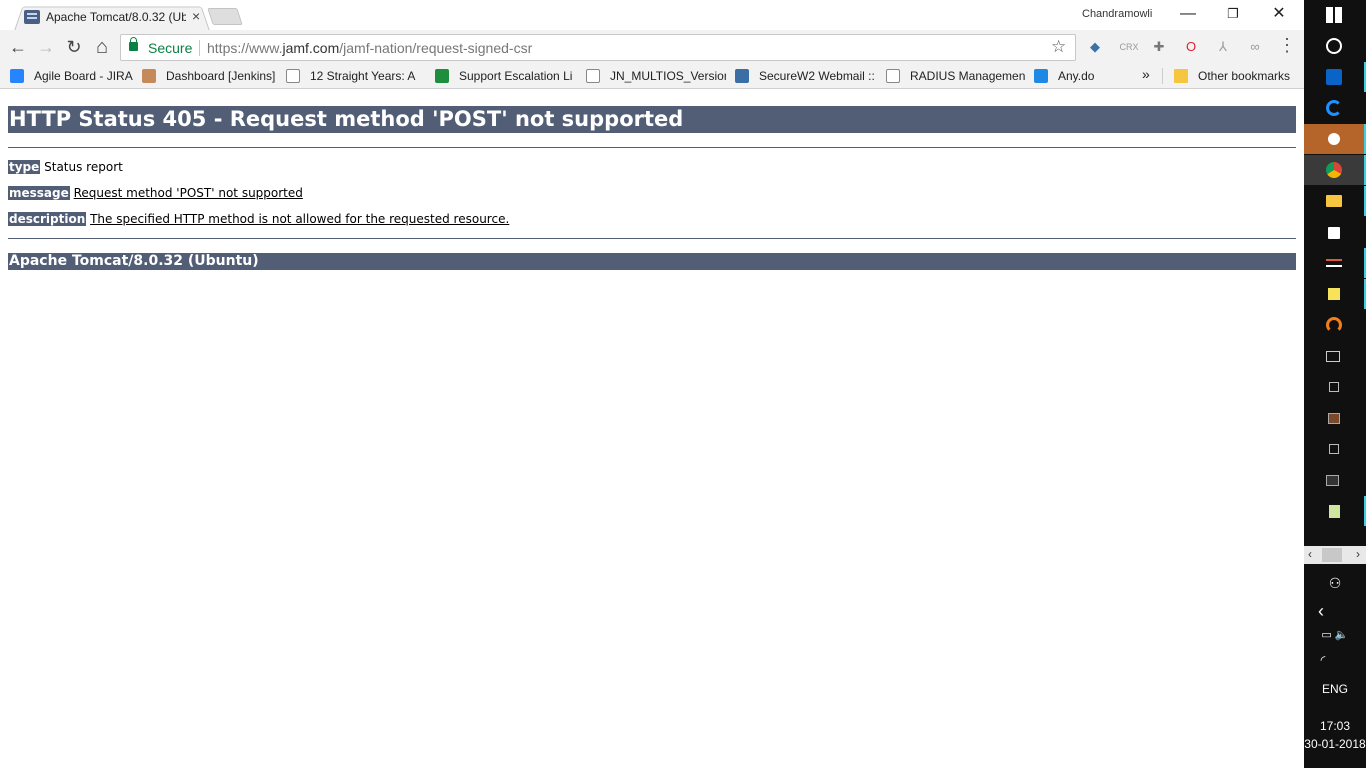  I want to click on bookmark-item: Support Escalation Li, so click(506, 77).